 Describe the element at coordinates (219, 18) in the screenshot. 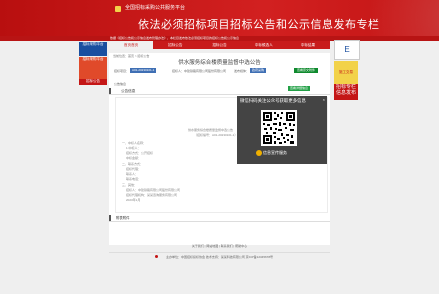

I see `site-header: 全国招标采购公共服务平台 依法必须招标项目招标公告和公示信息发布专栏` at that location.